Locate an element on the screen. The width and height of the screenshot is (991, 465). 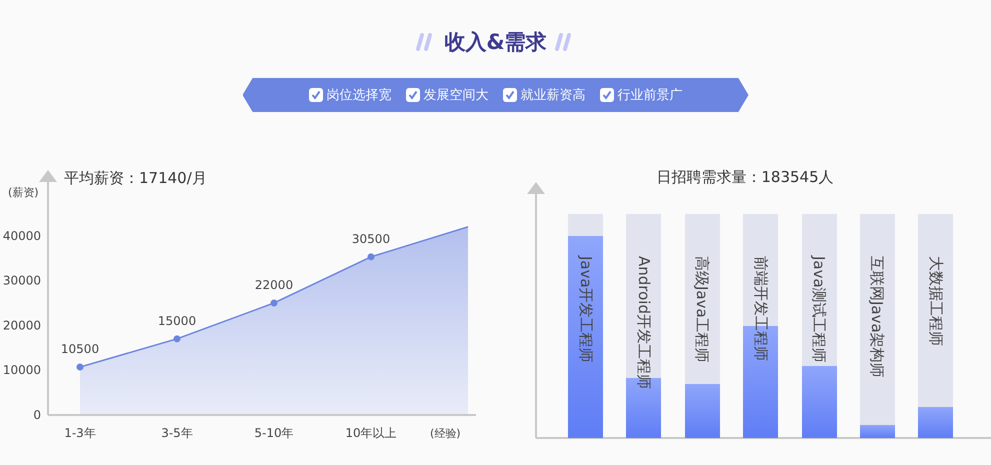
axis-label: (经验) is located at coordinates (445, 433).